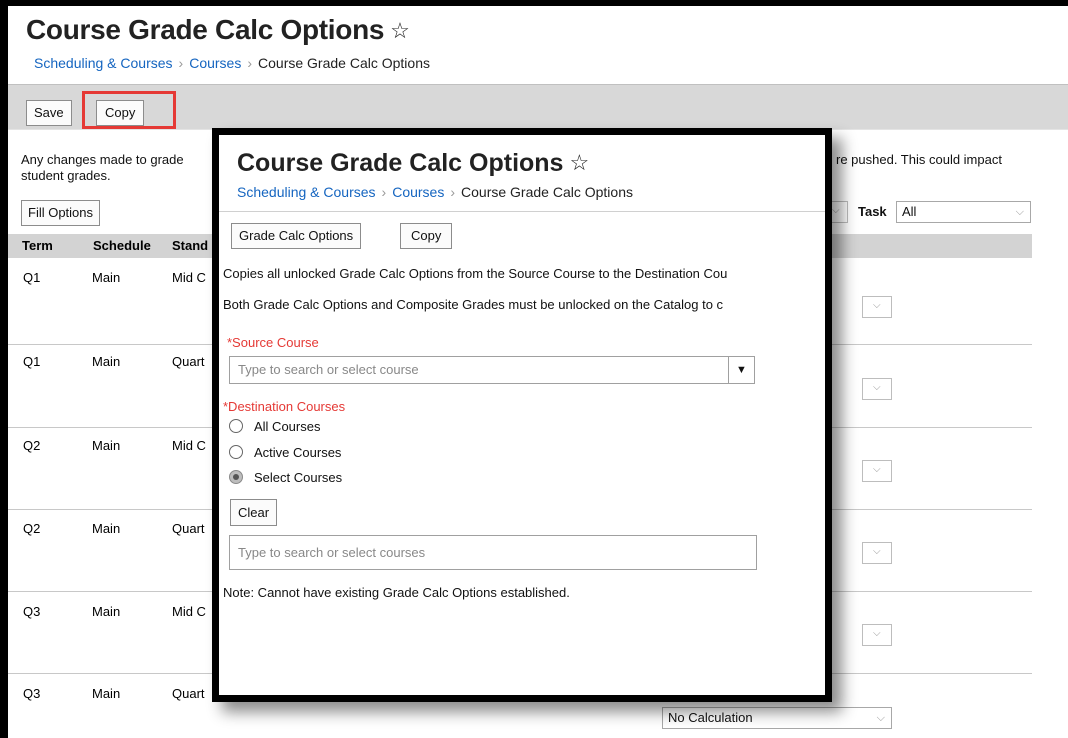 Image resolution: width=1068 pixels, height=738 pixels. What do you see at coordinates (274, 426) in the screenshot?
I see `radio-all-courses: All Courses` at bounding box center [274, 426].